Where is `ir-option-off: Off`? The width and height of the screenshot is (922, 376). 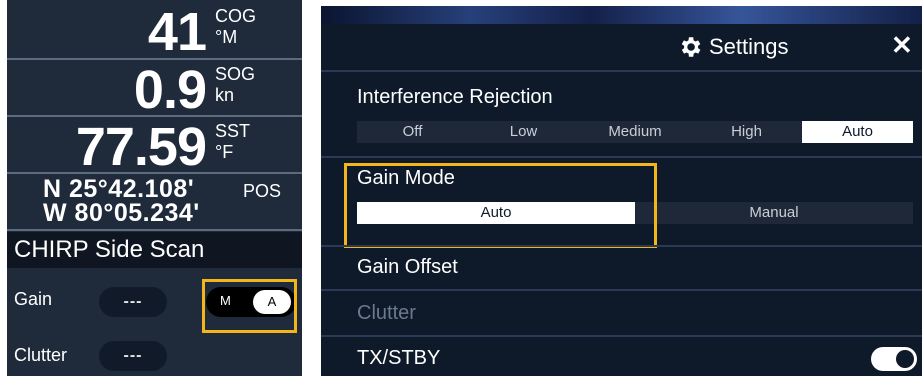 ir-option-off: Off is located at coordinates (412, 132).